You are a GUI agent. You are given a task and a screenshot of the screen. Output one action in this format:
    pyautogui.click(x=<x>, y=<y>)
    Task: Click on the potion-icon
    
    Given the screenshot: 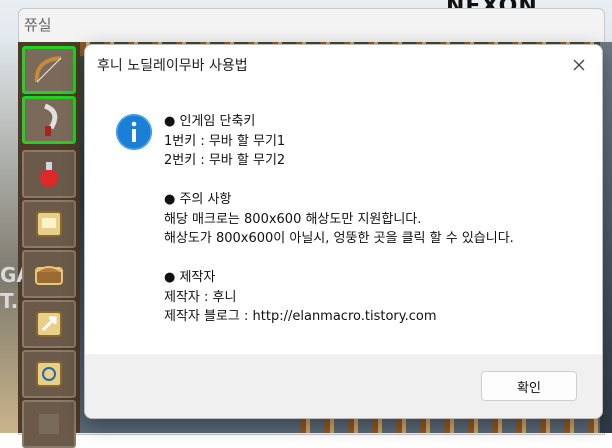 What is the action you would take?
    pyautogui.click(x=49, y=174)
    